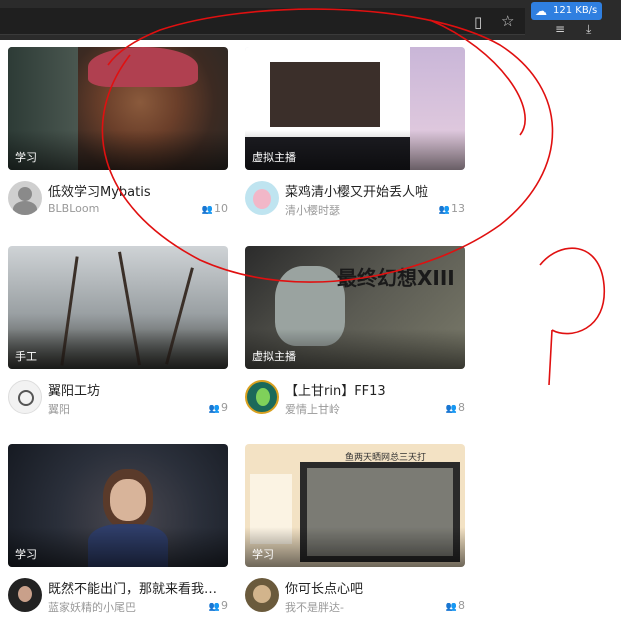  I want to click on download-speed-badge: ☁ 121 KB/s, so click(567, 11).